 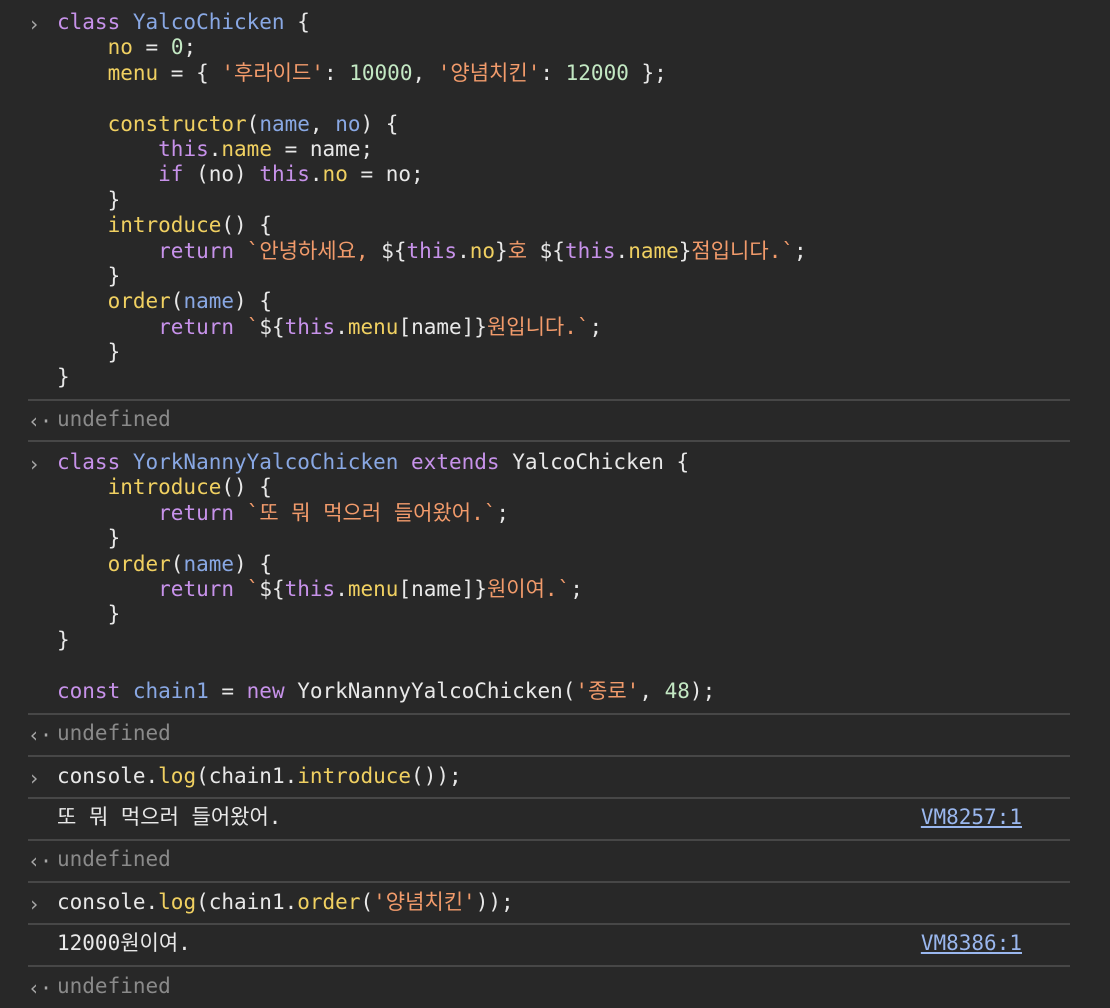 What do you see at coordinates (272, 72) in the screenshot?
I see `code-token: '후라이드'` at bounding box center [272, 72].